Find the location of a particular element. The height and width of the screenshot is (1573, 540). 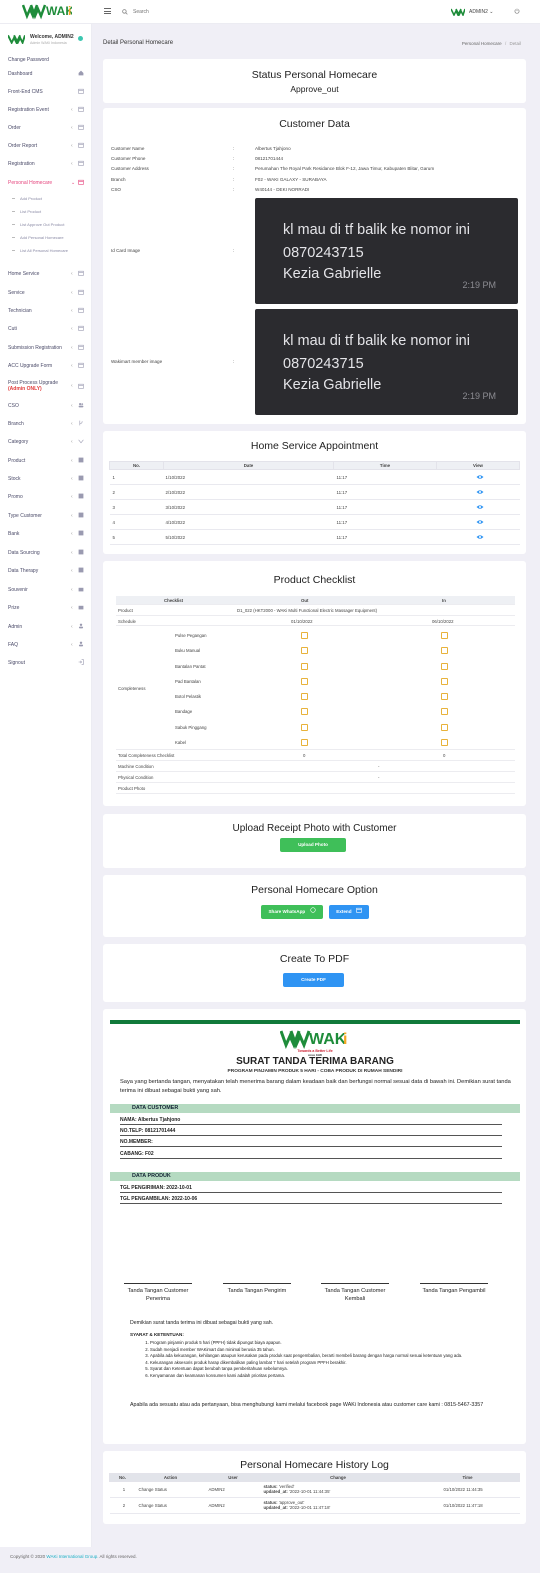

checklist-item-label: Pad Bantalan is located at coordinates (188, 681).